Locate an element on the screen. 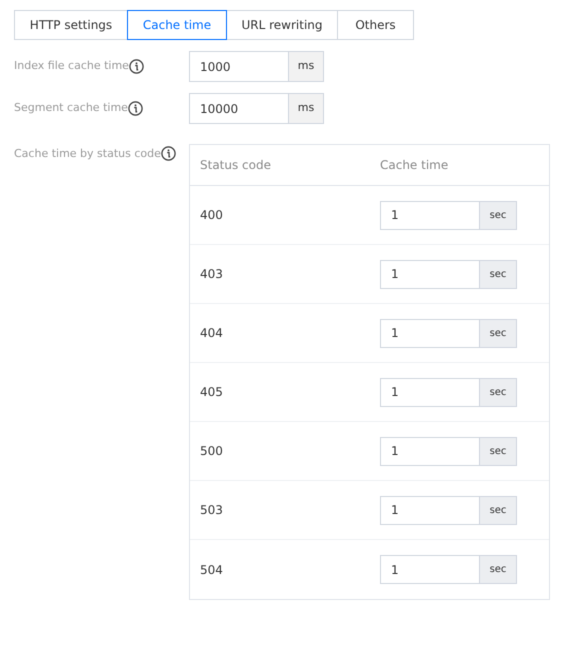 This screenshot has height=656, width=586. status-code: 403 is located at coordinates (212, 274).